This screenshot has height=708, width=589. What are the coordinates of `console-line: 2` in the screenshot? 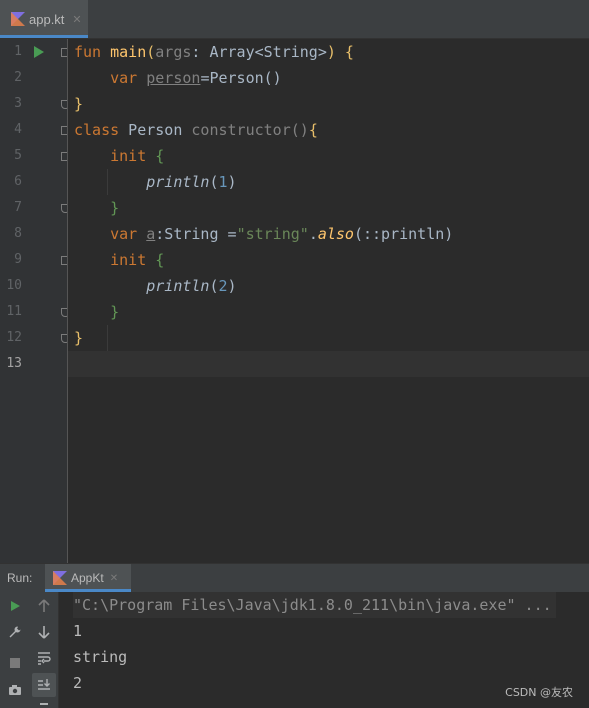 It's located at (78, 683).